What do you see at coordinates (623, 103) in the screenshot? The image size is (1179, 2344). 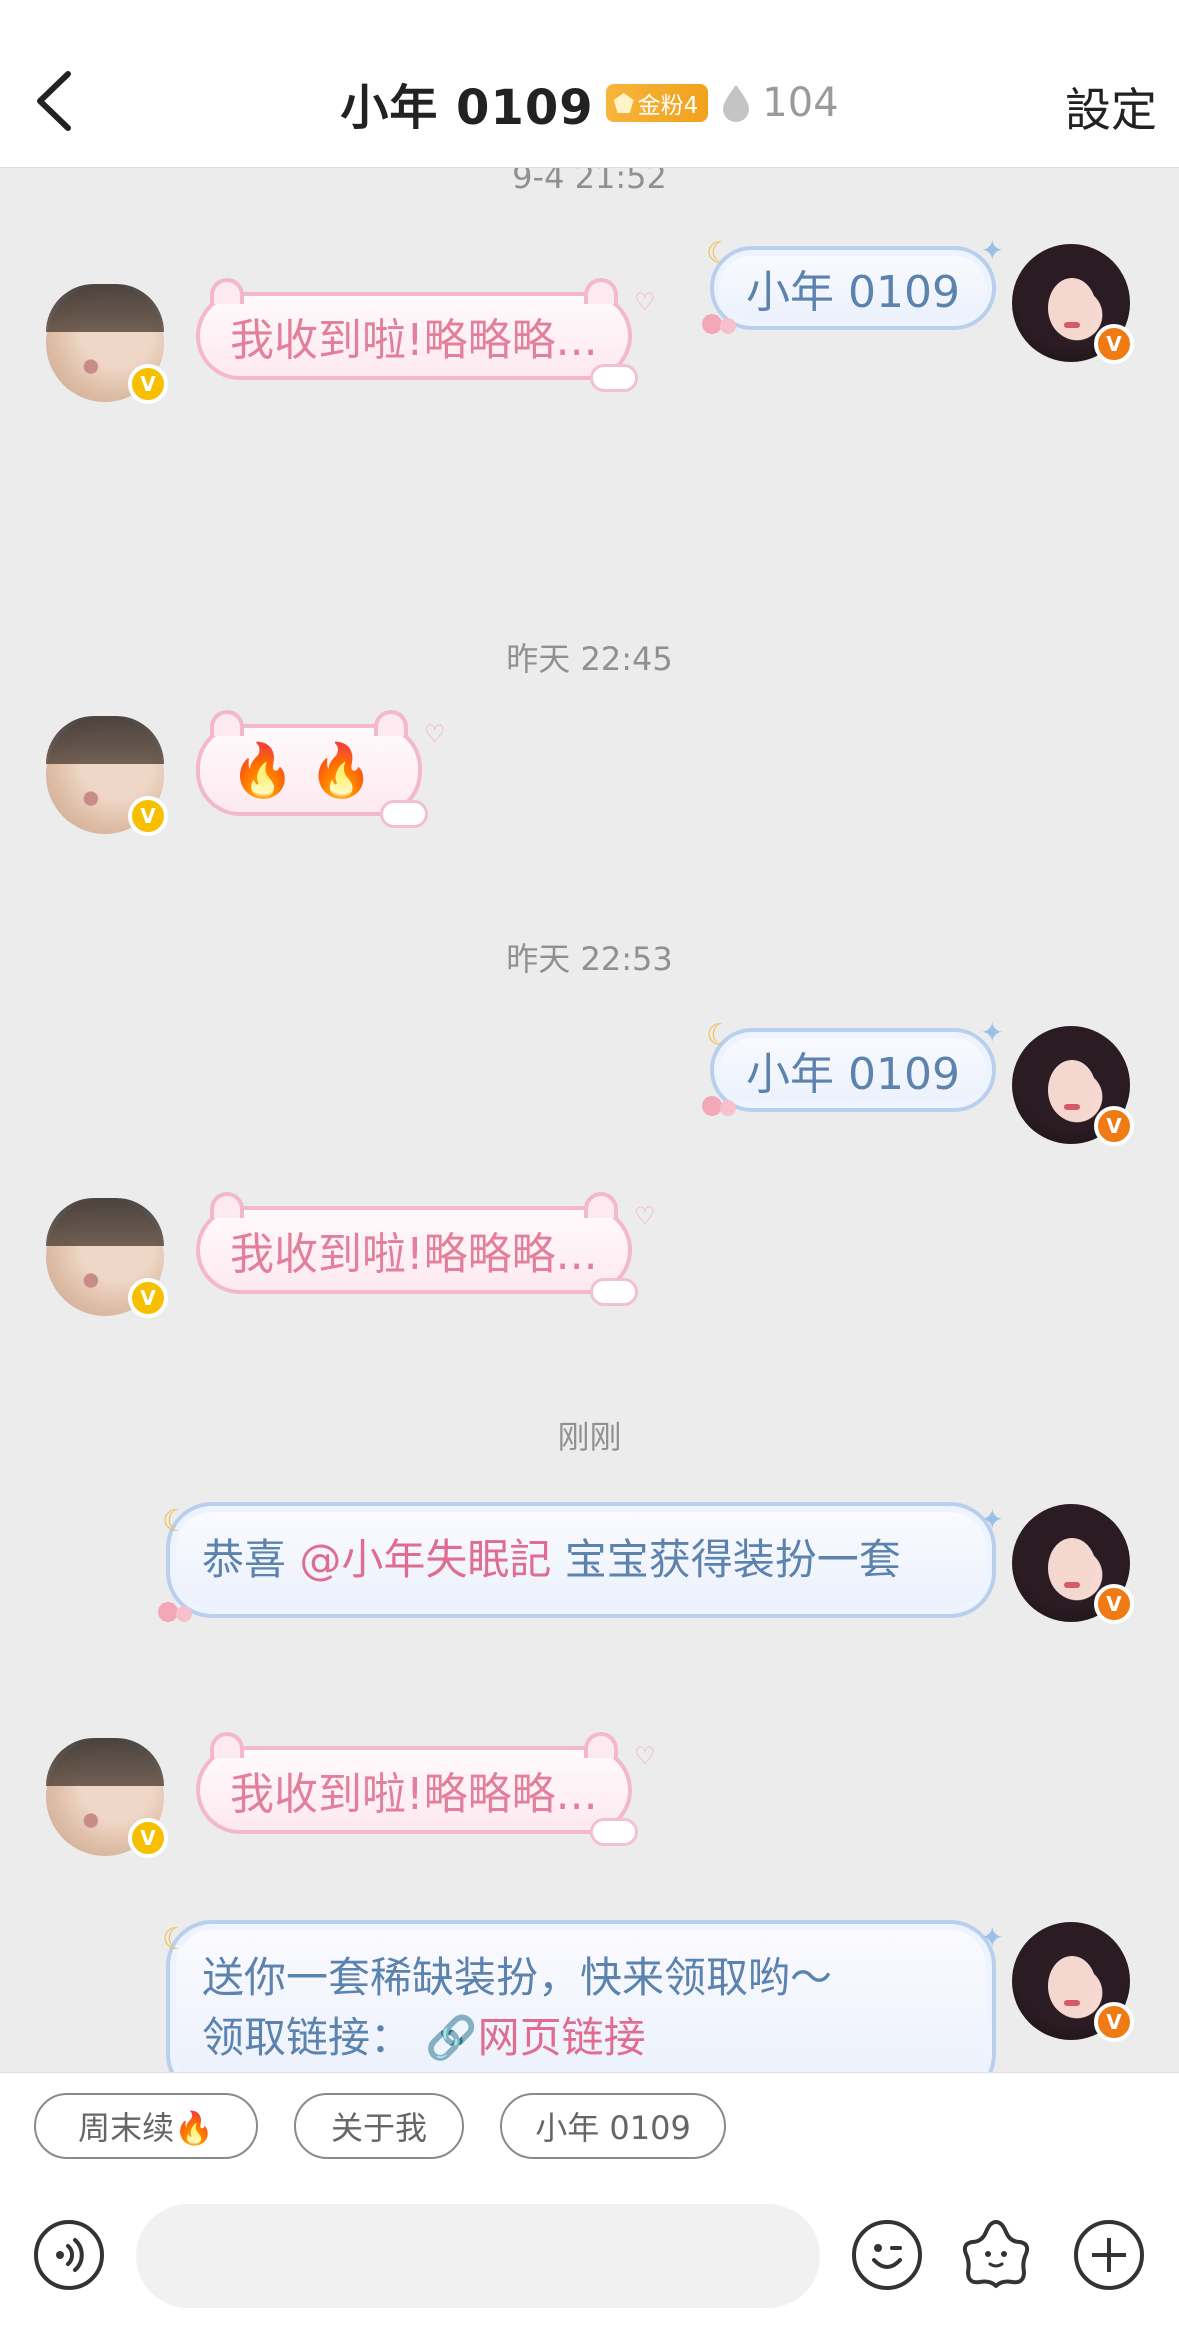 I see `gem-icon` at bounding box center [623, 103].